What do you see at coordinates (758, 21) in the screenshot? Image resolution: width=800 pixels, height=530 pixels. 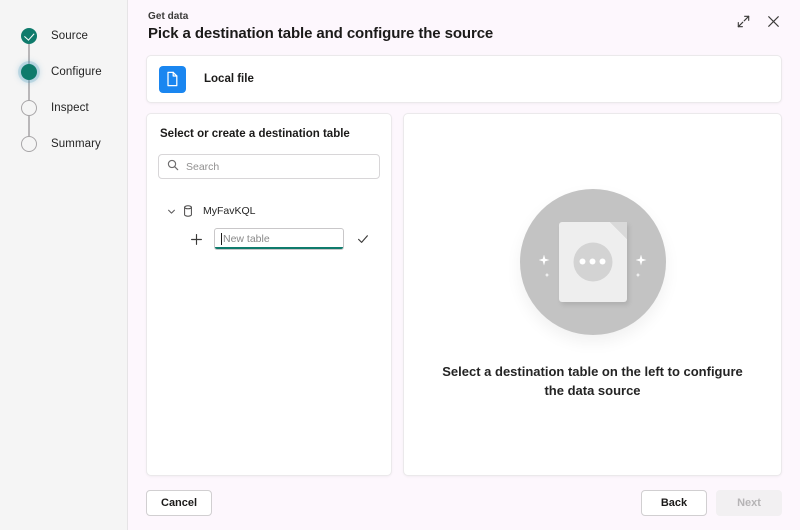 I see `window-controls` at bounding box center [758, 21].